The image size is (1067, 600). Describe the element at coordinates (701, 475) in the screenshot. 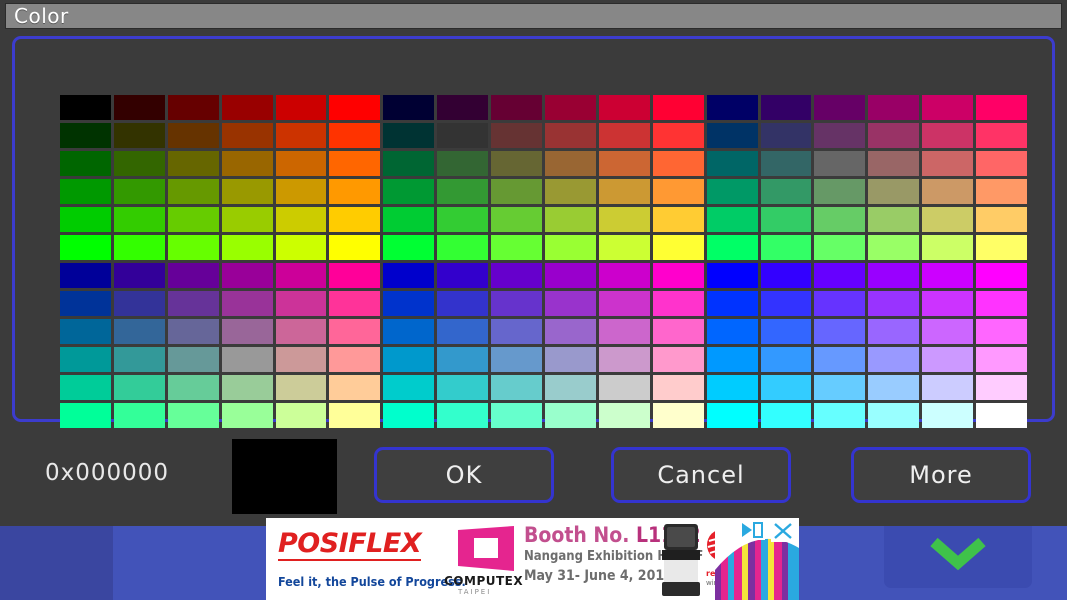

I see `cancel-button: Cancel` at that location.